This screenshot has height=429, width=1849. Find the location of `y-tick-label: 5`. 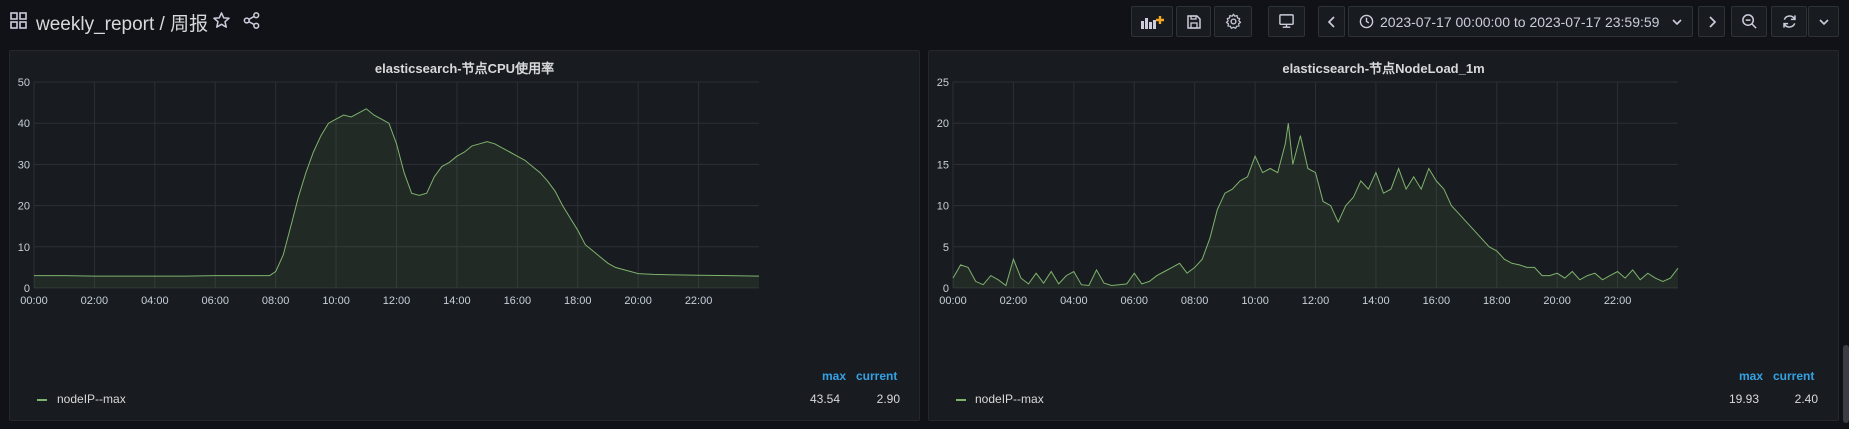

y-tick-label: 5 is located at coordinates (946, 248).